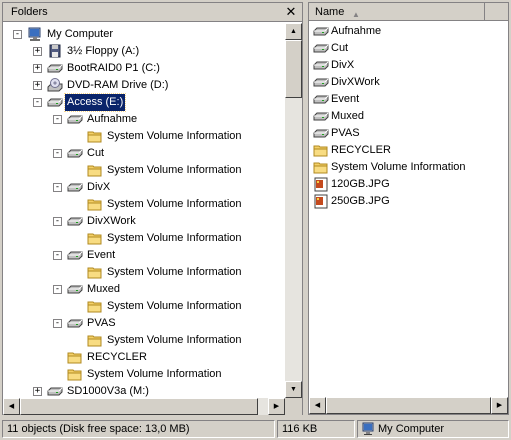  Describe the element at coordinates (108, 390) in the screenshot. I see `tree-node-label: SD1000V3a (M:)` at that location.